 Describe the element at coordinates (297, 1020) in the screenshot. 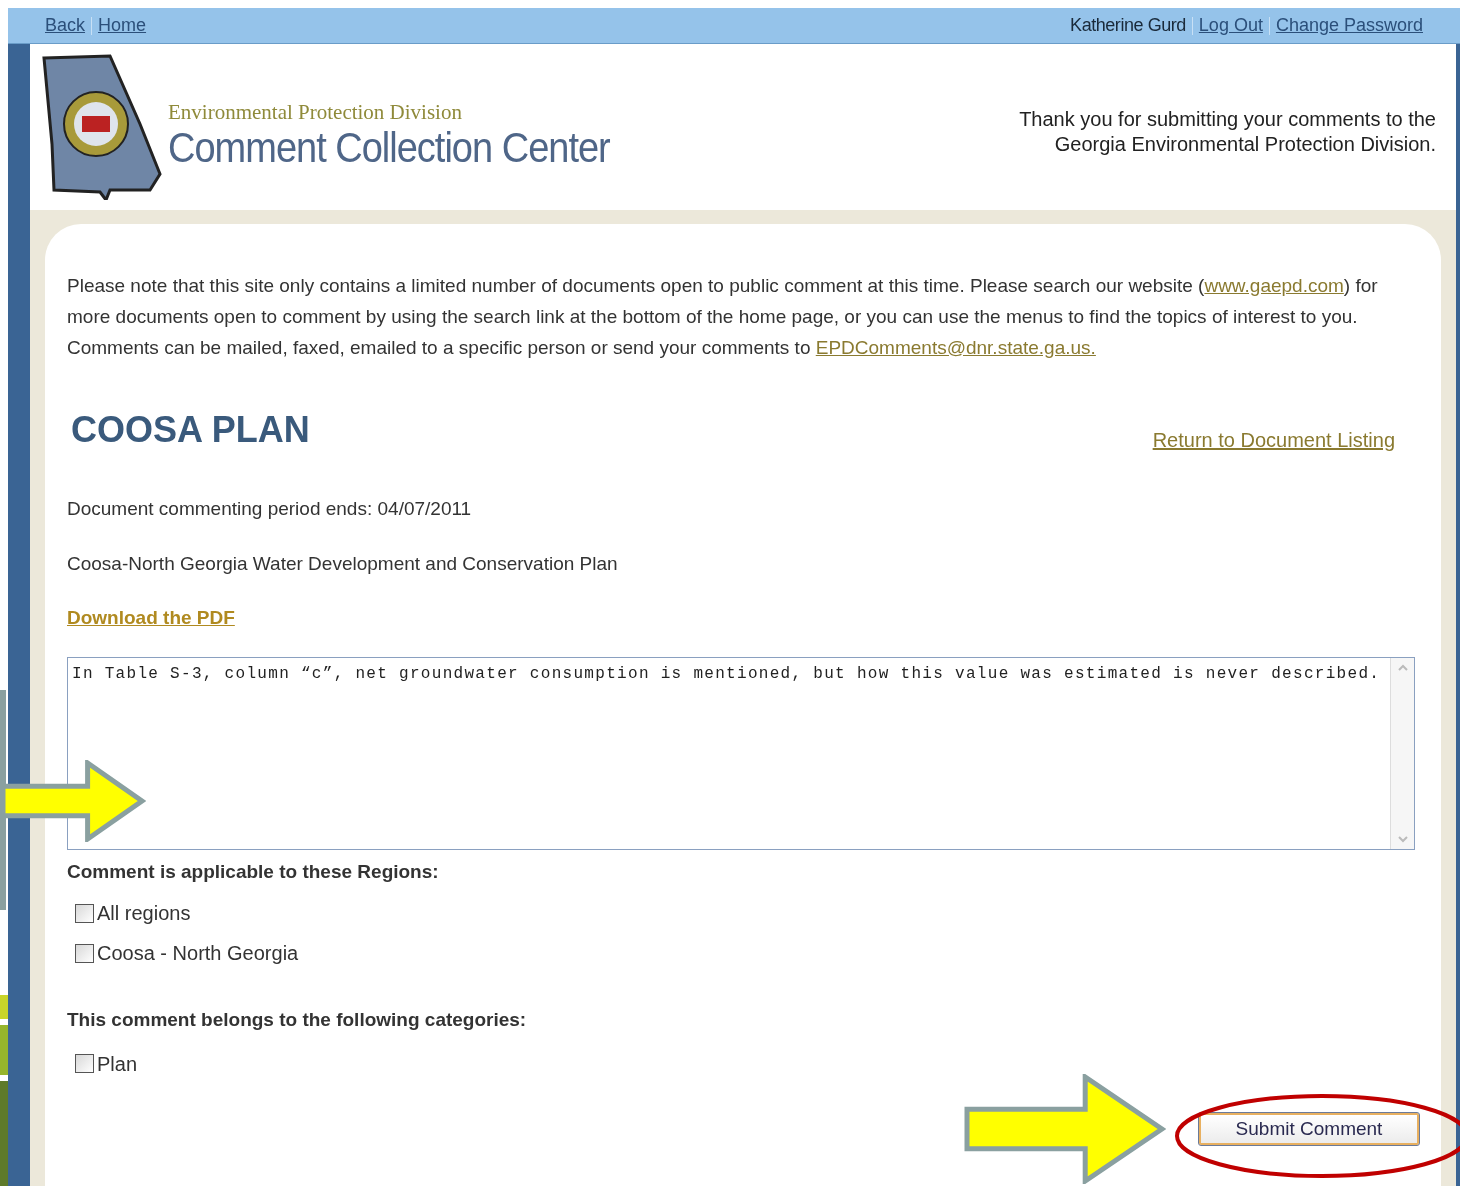

I see `categories-label: This comment belongs to the following categories:` at that location.